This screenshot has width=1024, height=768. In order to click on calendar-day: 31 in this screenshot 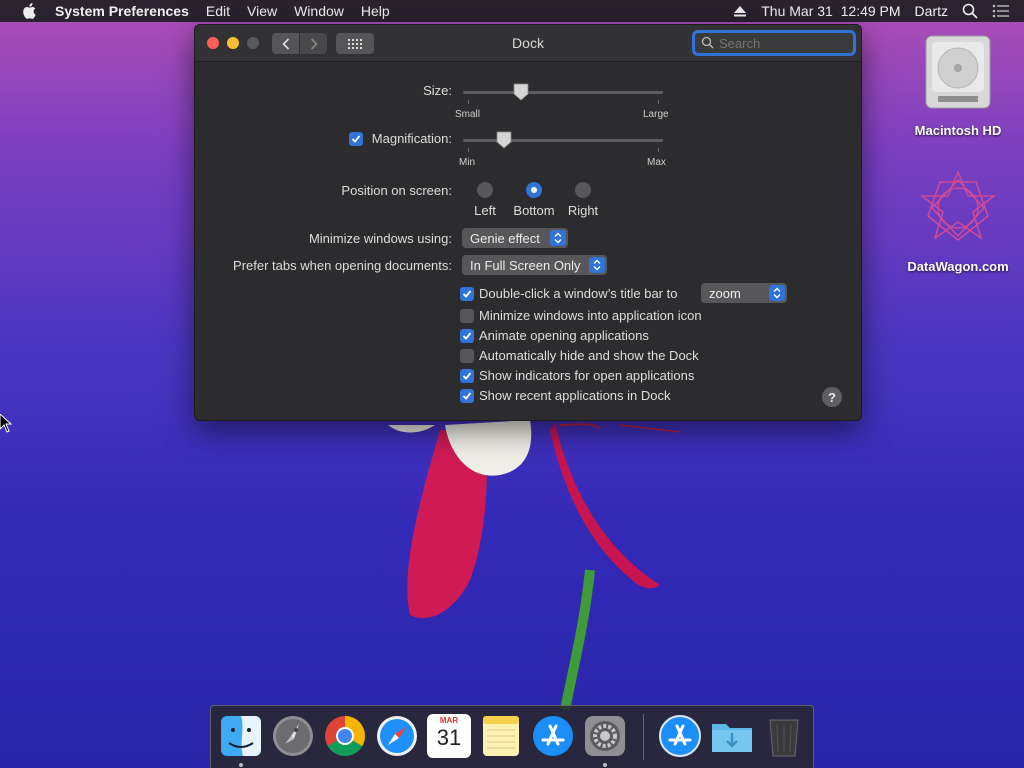, I will do `click(449, 737)`.